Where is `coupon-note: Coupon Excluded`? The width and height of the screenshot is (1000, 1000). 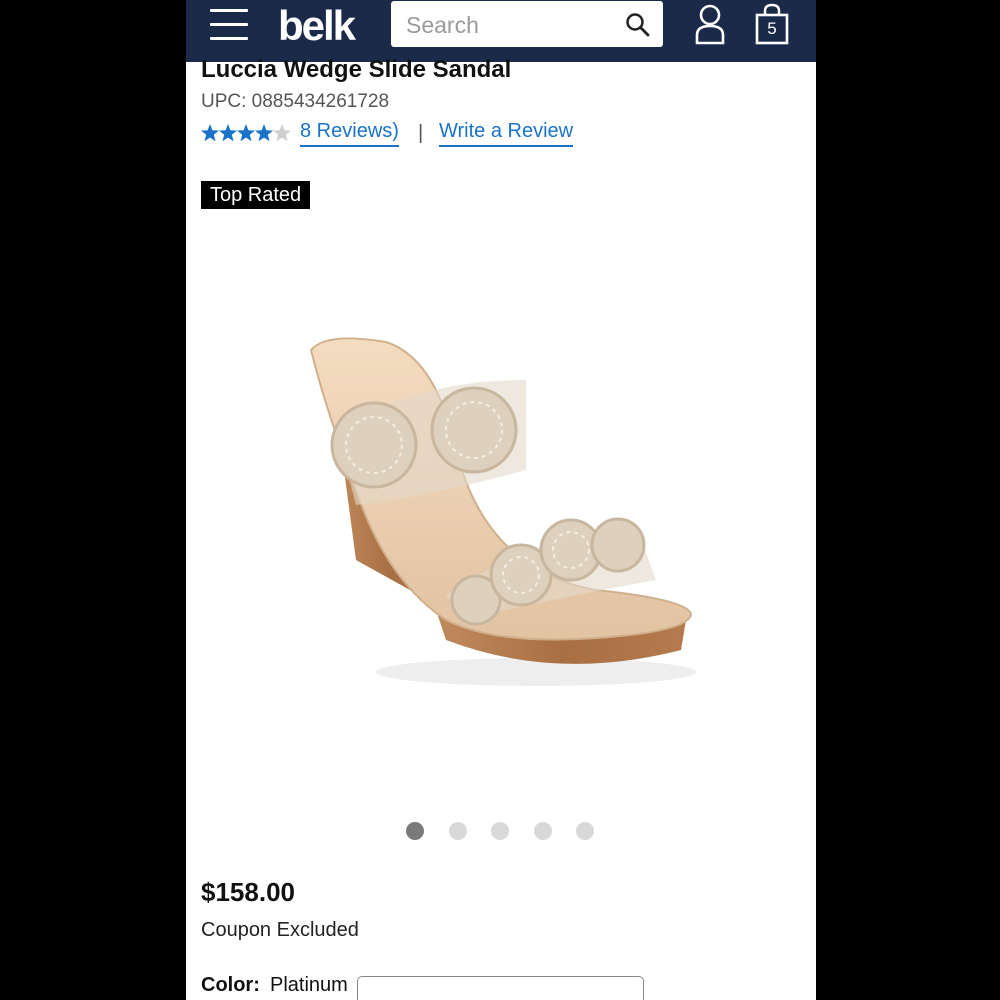 coupon-note: Coupon Excluded is located at coordinates (280, 930).